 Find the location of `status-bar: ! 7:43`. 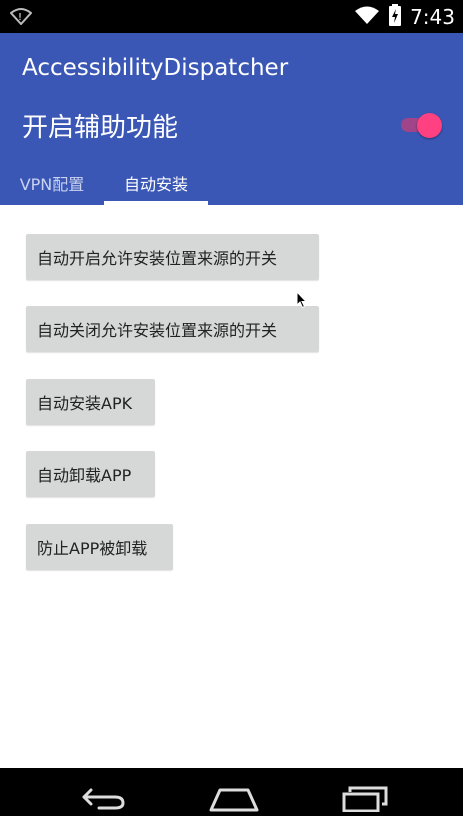

status-bar: ! 7:43 is located at coordinates (231, 16).